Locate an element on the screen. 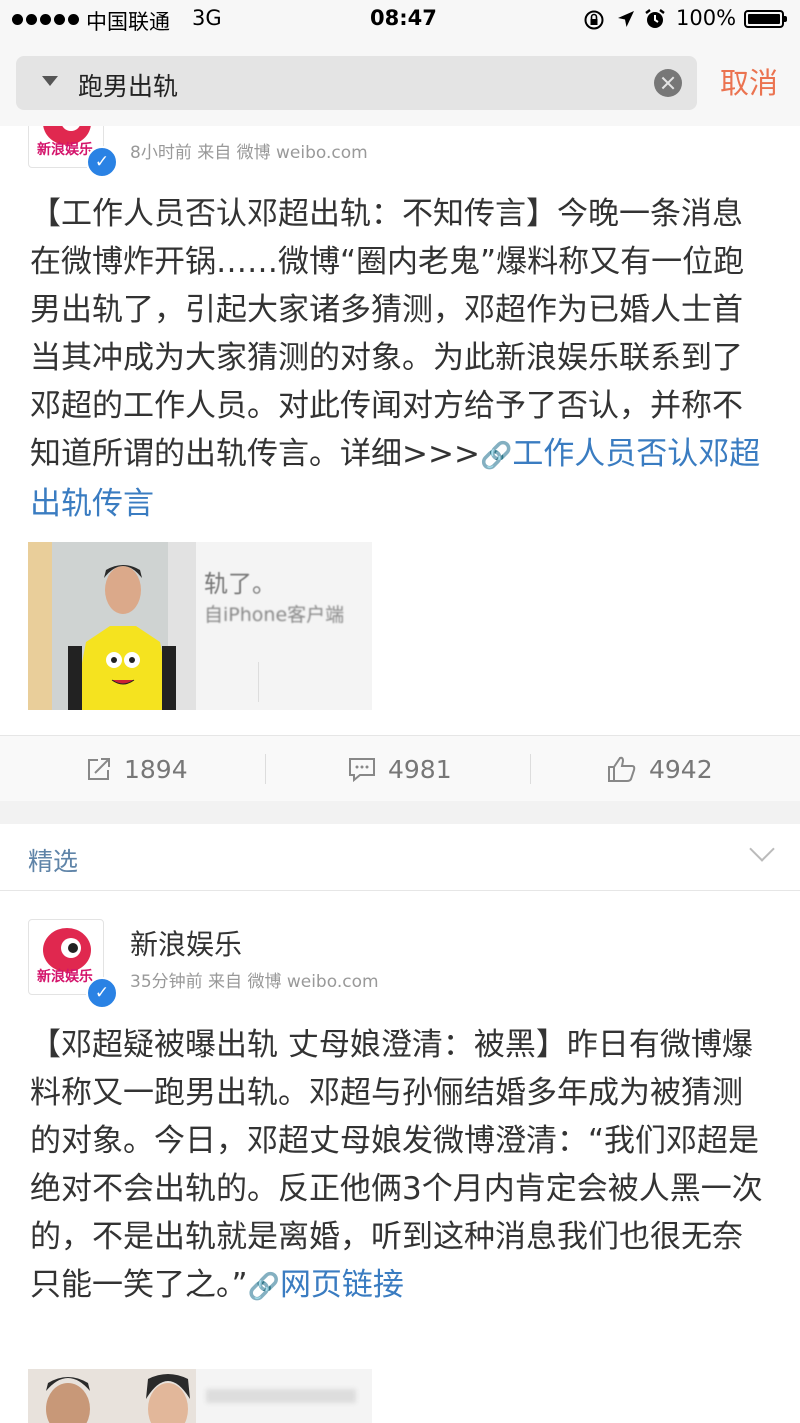 The height and width of the screenshot is (1423, 800). alarm-icon is located at coordinates (655, 18).